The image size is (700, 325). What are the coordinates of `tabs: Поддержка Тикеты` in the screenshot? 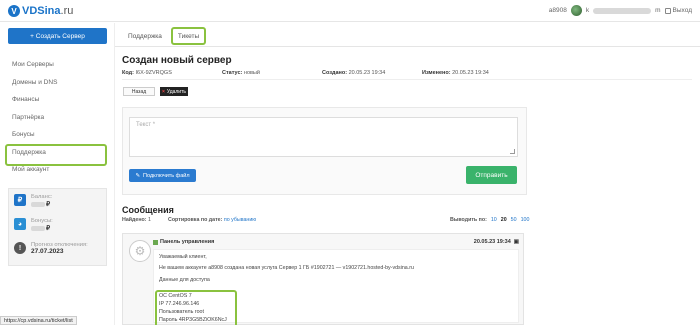 It's located at (165, 36).